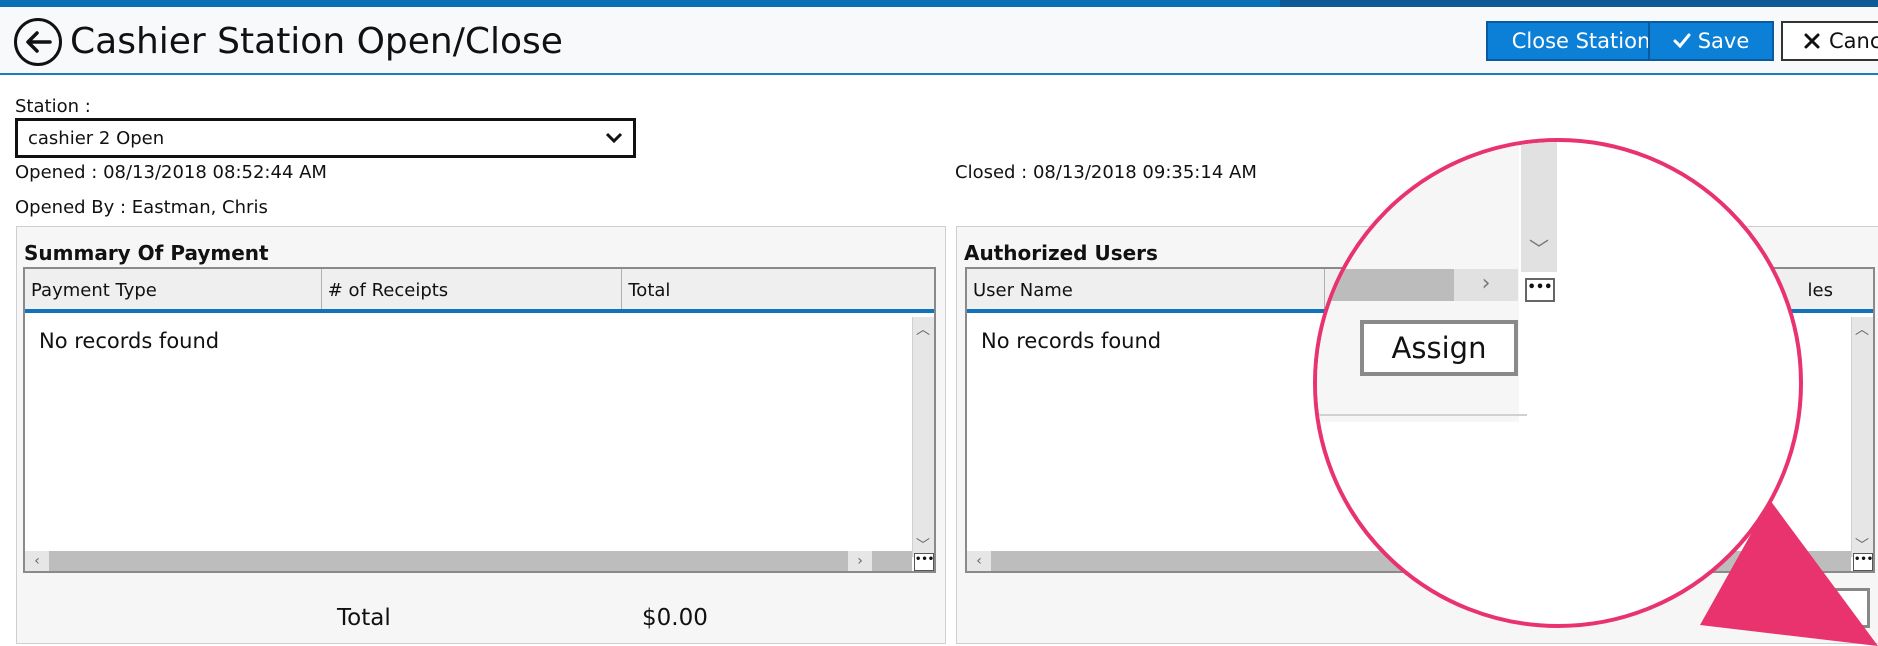 This screenshot has height=646, width=1878. I want to click on back-button, so click(38, 42).